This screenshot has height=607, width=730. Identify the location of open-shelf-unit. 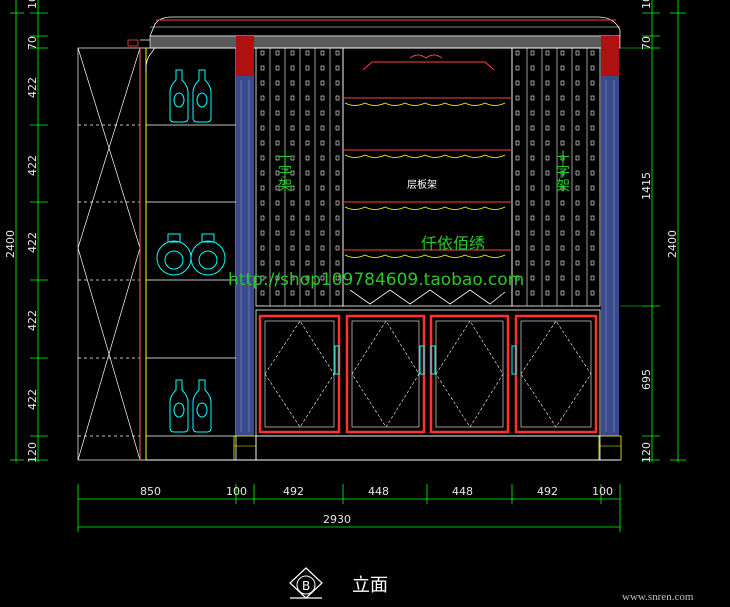
(182, 250).